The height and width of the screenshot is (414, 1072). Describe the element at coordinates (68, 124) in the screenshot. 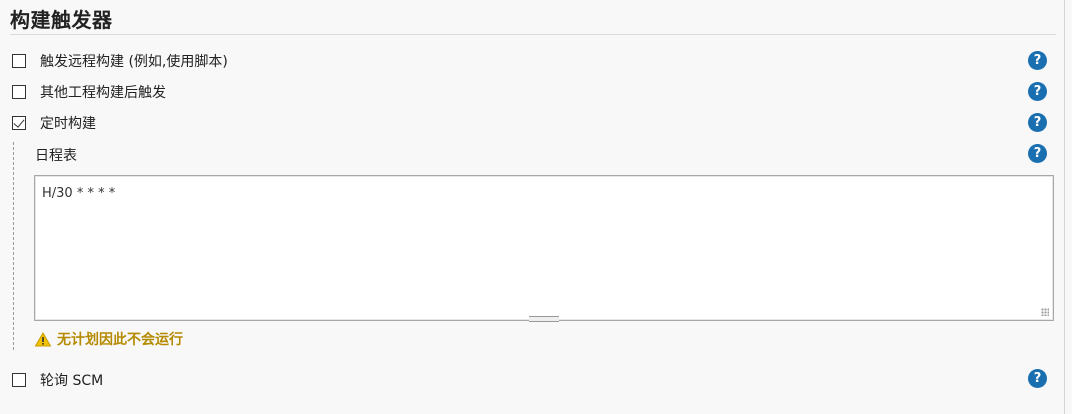

I see `build-periodically-label: 定时构建` at that location.